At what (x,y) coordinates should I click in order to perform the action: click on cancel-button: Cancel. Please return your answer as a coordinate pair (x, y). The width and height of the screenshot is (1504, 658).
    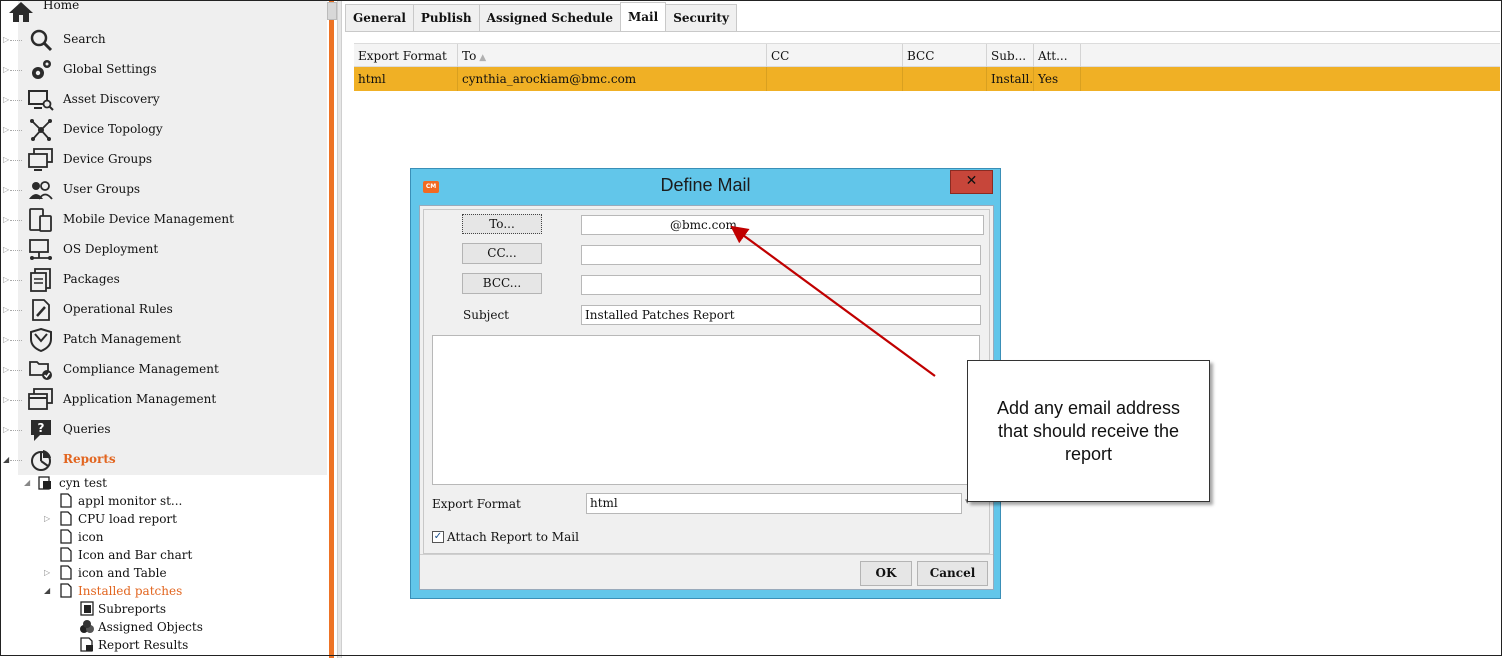
    Looking at the image, I should click on (952, 573).